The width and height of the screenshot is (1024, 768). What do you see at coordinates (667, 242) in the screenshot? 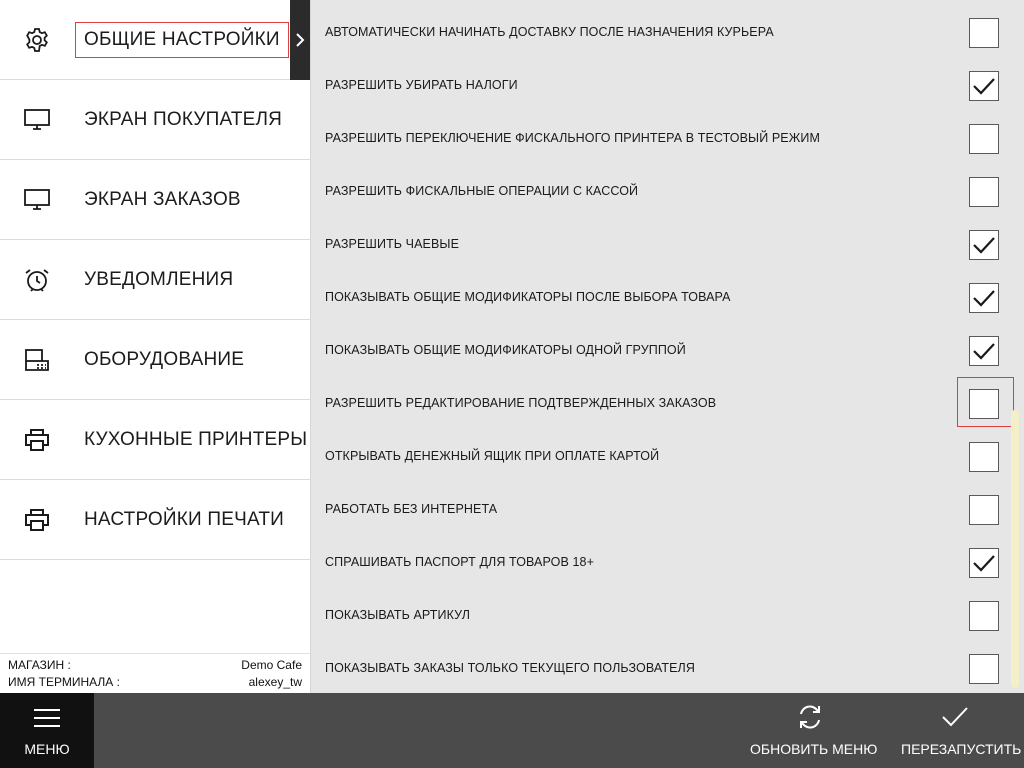
I see `setting-row: РАЗРЕШИТЬ ЧАЕВЫЕ` at bounding box center [667, 242].